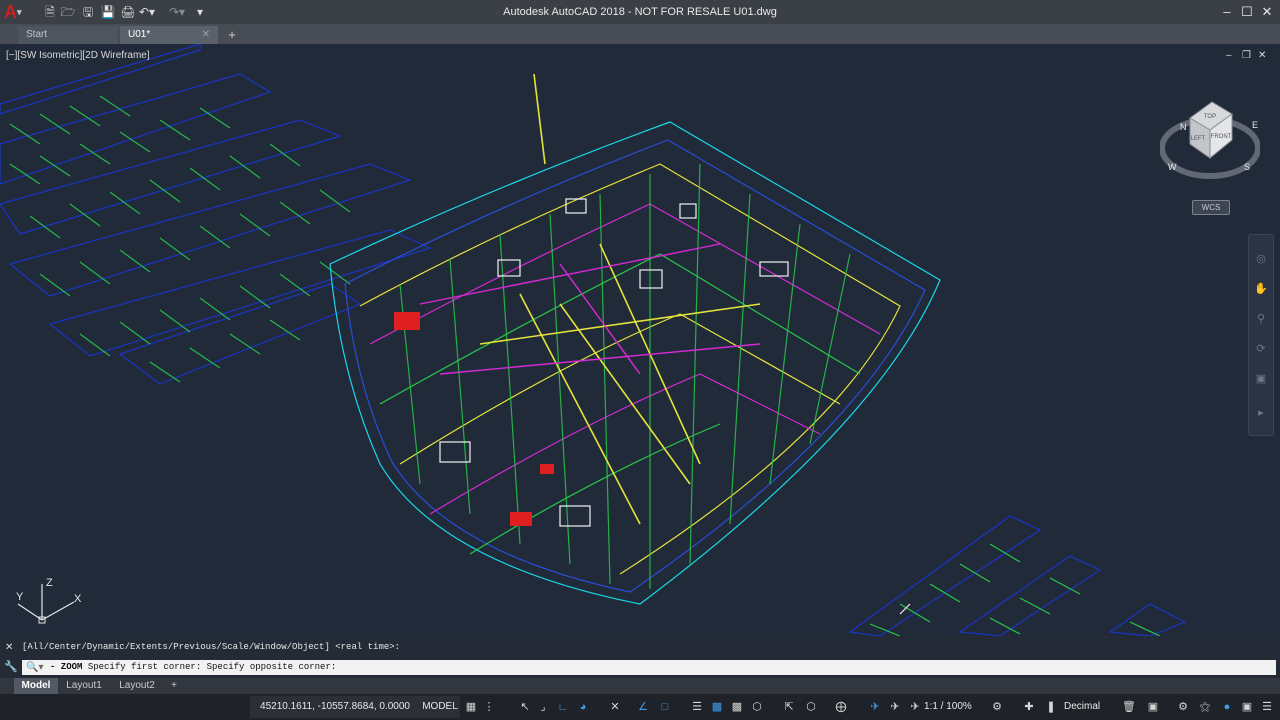 The height and width of the screenshot is (720, 1280). What do you see at coordinates (11, 666) in the screenshot?
I see `customize-command-icon: 🔧` at bounding box center [11, 666].